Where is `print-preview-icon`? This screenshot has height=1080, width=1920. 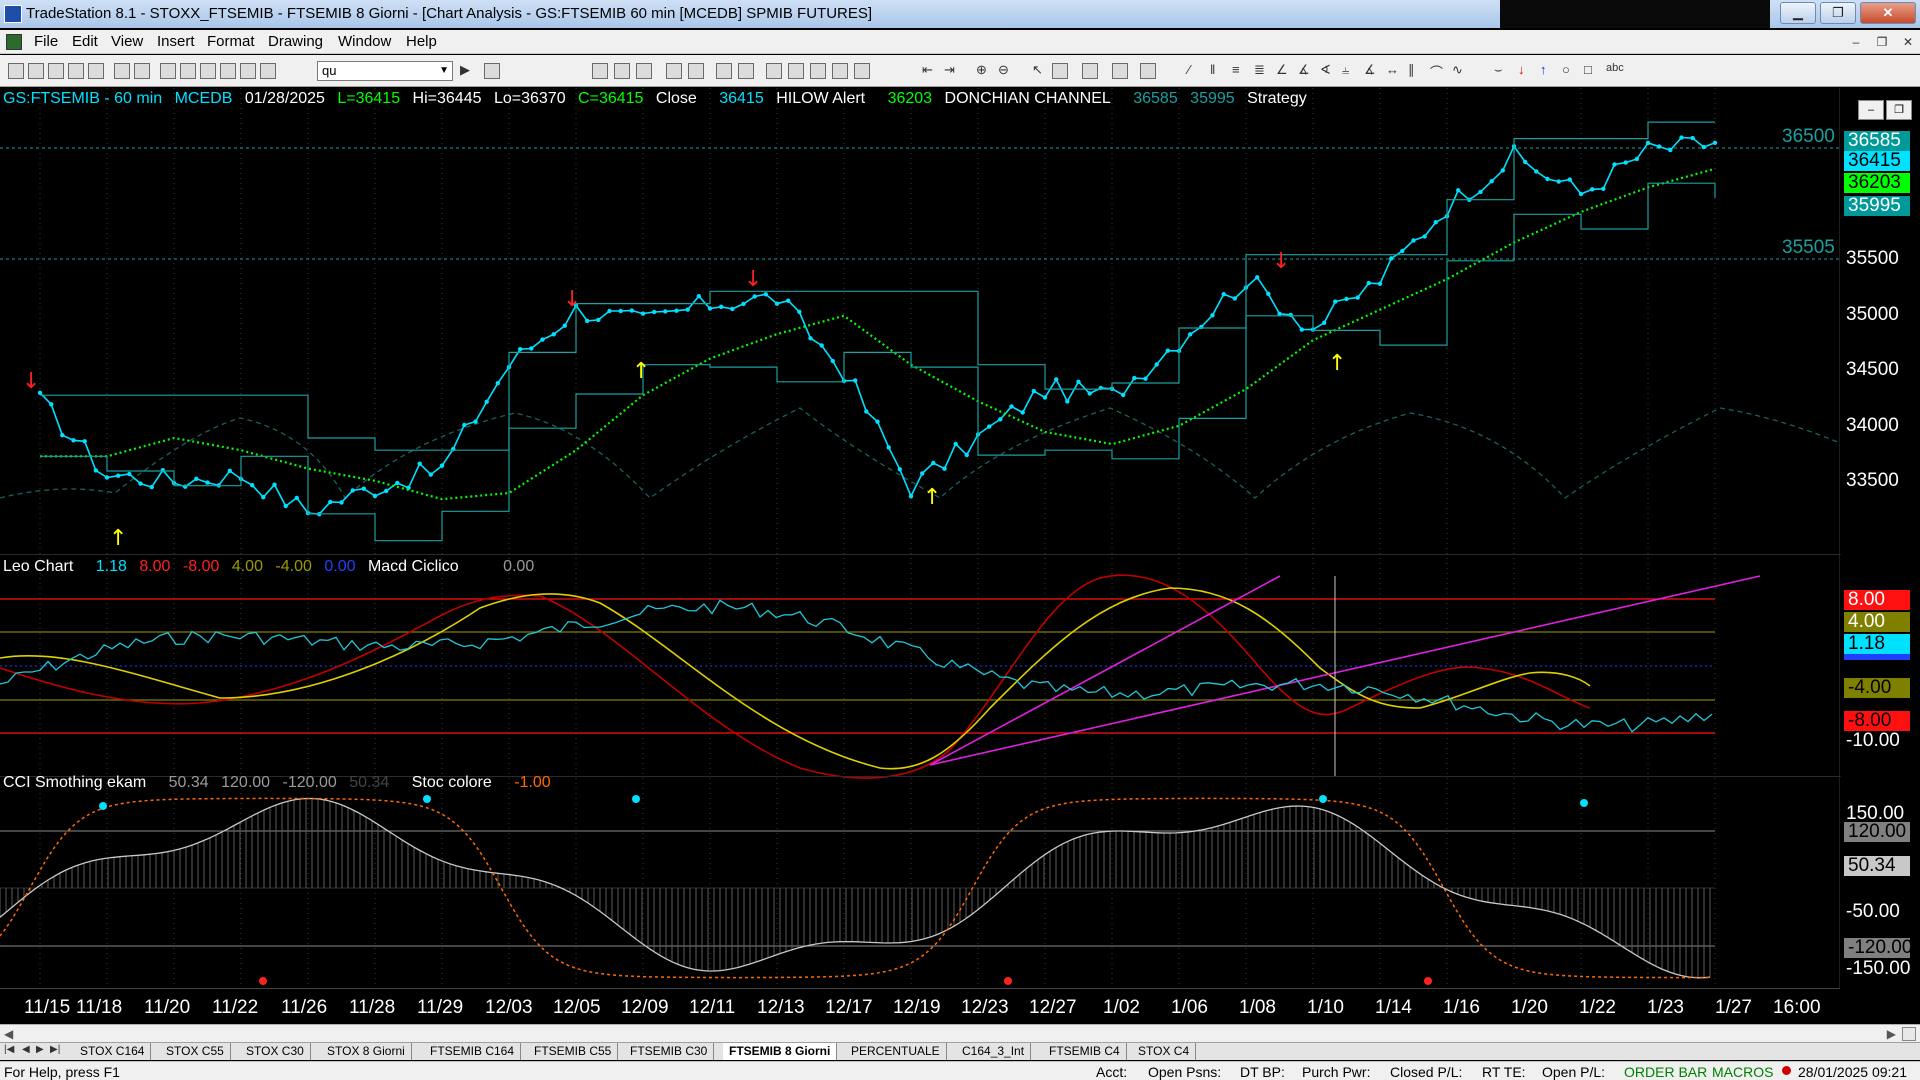 print-preview-icon is located at coordinates (122, 71).